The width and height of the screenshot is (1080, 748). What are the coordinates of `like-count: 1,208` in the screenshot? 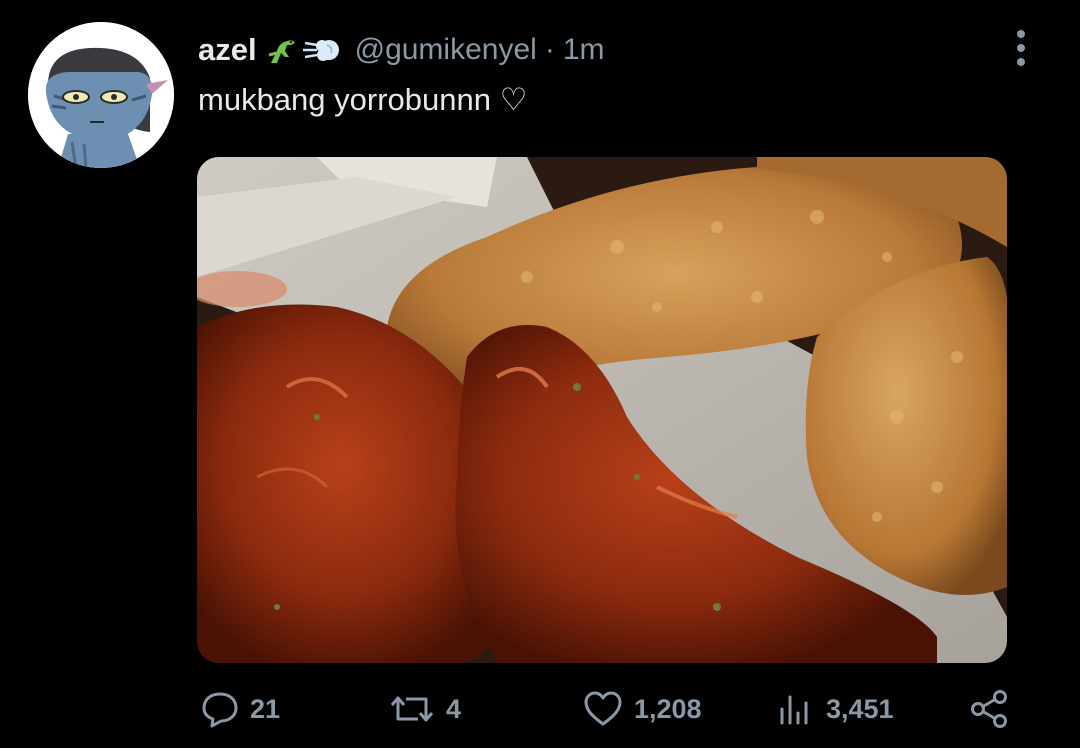 It's located at (668, 708).